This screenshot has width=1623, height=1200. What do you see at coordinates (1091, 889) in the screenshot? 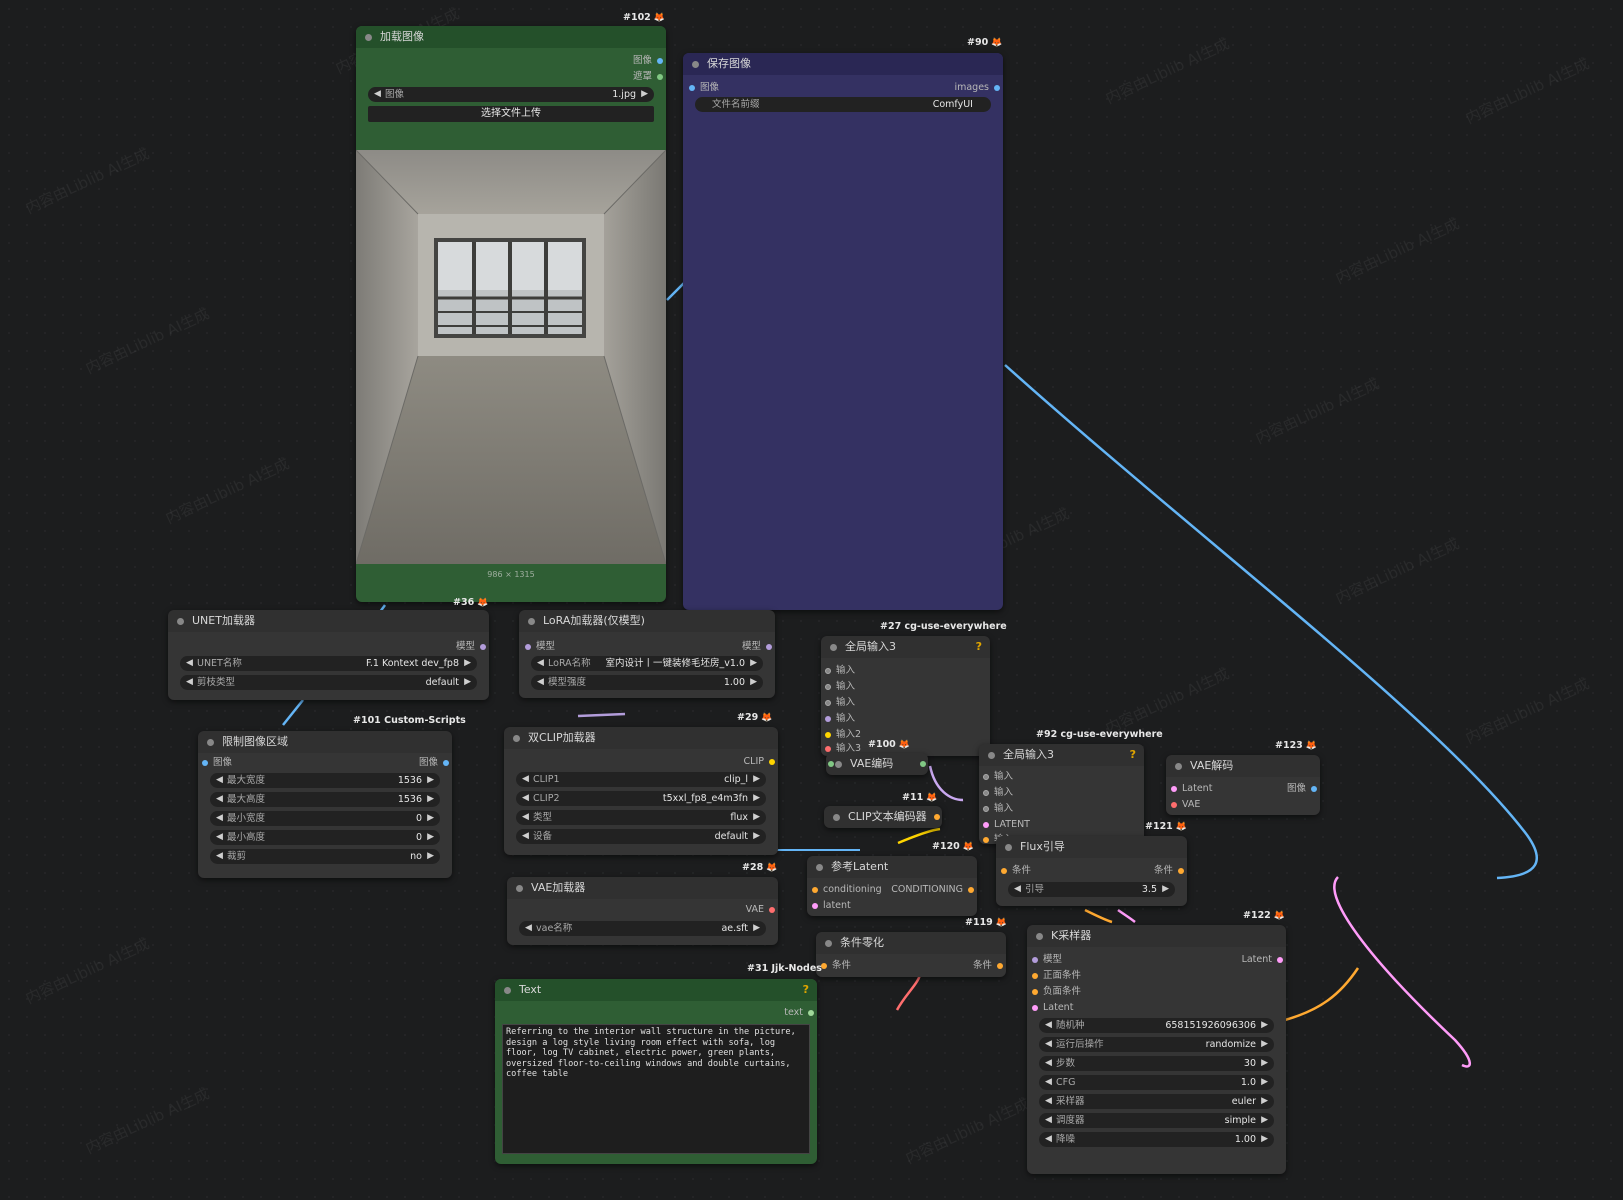
I see `guidance-slider: ◀ 引导 3.5 ▶` at bounding box center [1091, 889].